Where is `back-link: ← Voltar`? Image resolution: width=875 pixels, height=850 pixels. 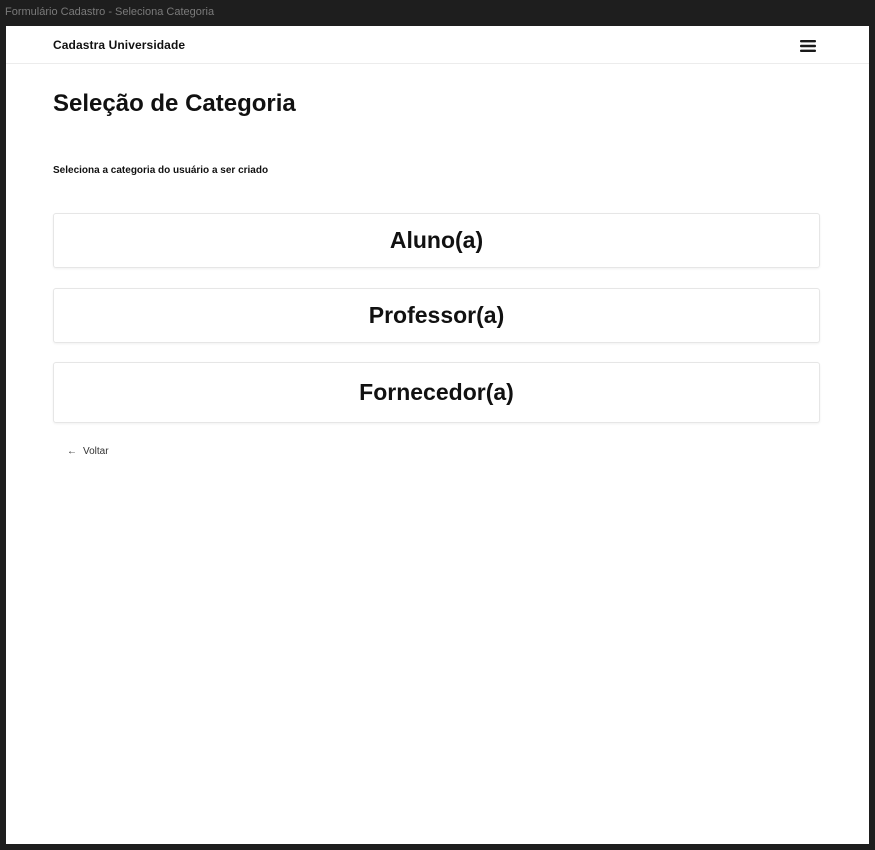 back-link: ← Voltar is located at coordinates (88, 451).